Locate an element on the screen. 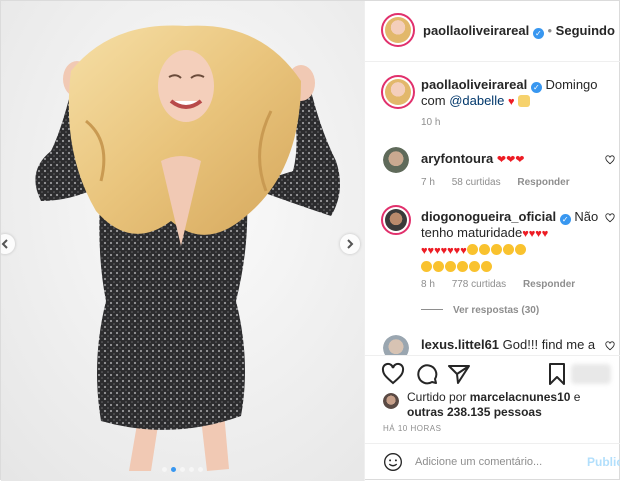 The image size is (620, 481). comment-time: 8 h is located at coordinates (428, 284).